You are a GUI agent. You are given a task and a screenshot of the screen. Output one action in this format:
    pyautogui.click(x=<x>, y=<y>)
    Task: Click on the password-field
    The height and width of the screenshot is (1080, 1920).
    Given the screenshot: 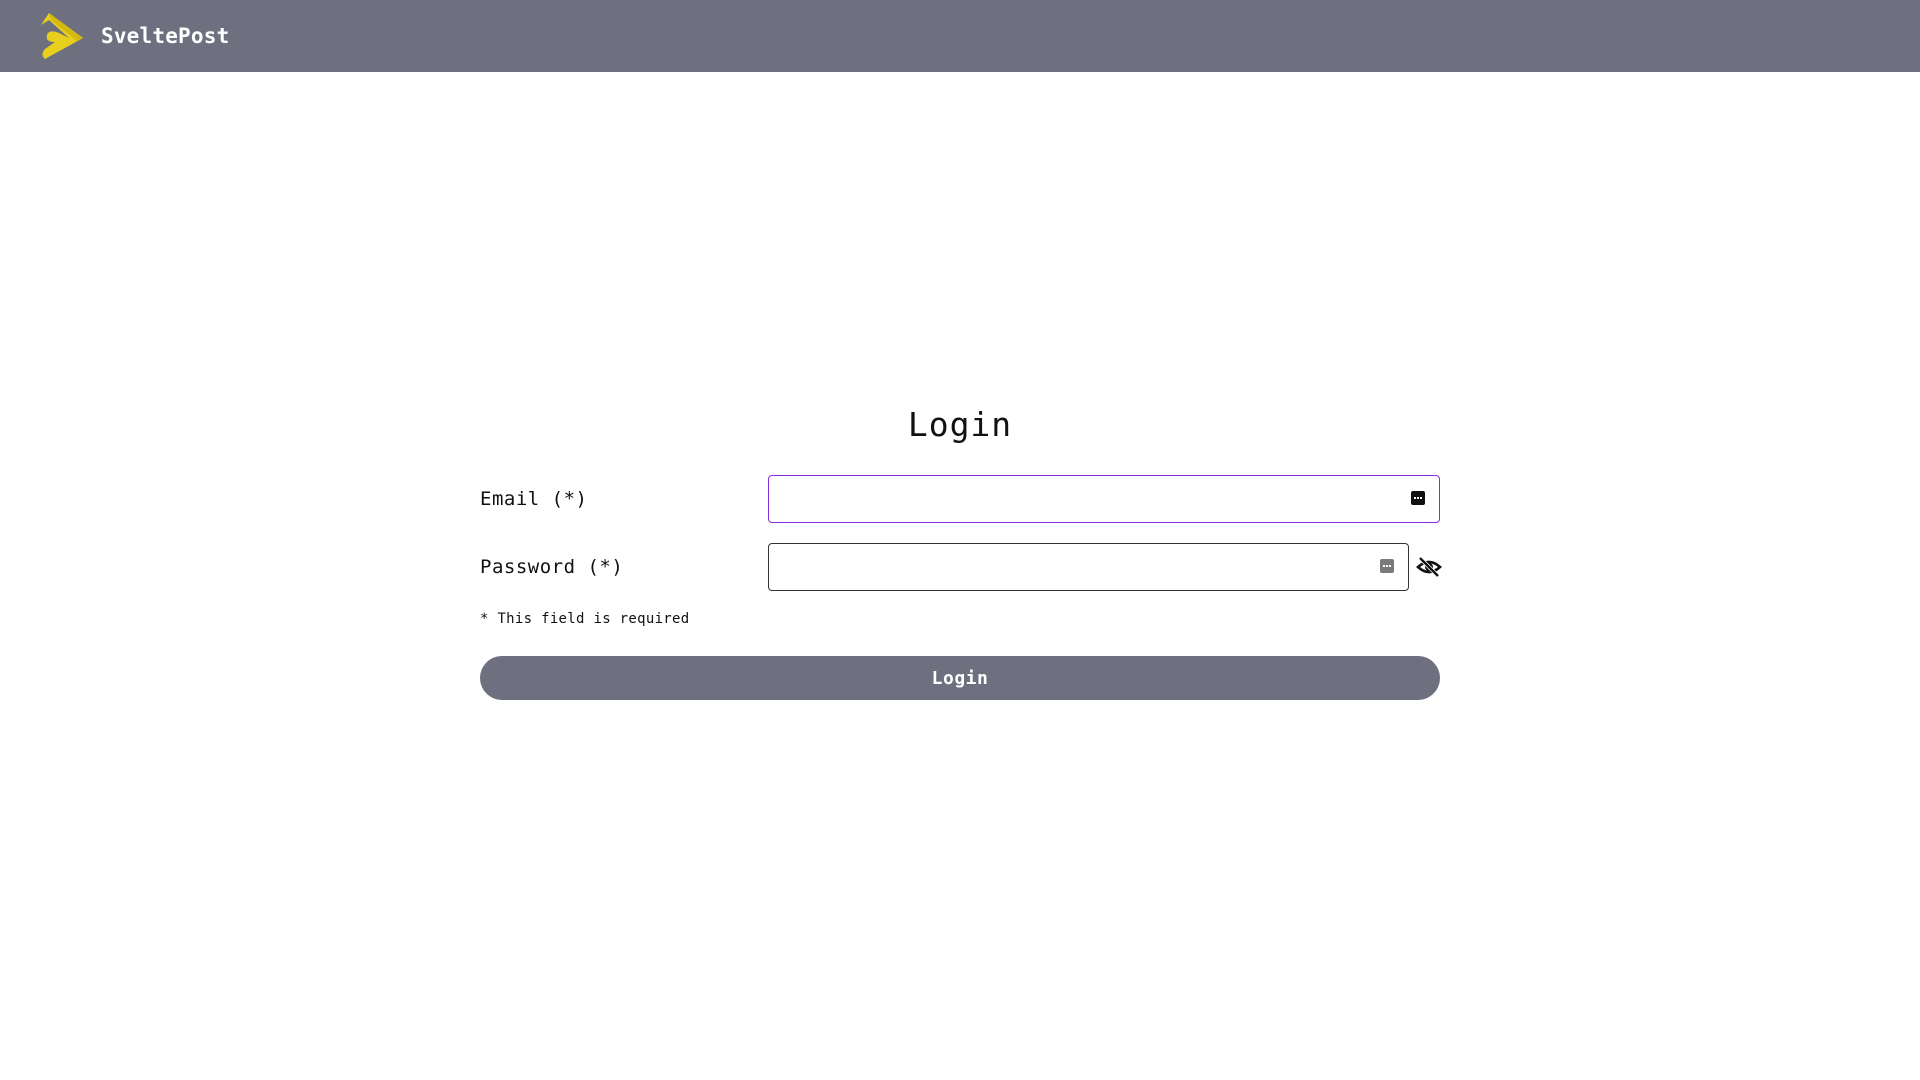 What is the action you would take?
    pyautogui.click(x=1088, y=567)
    